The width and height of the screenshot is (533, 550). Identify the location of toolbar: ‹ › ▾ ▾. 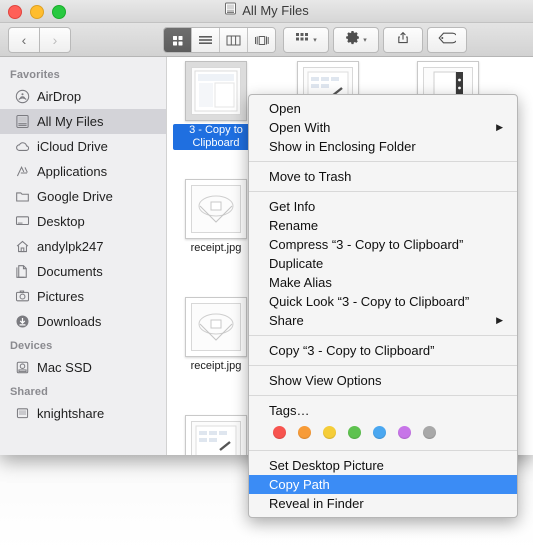
(266, 40).